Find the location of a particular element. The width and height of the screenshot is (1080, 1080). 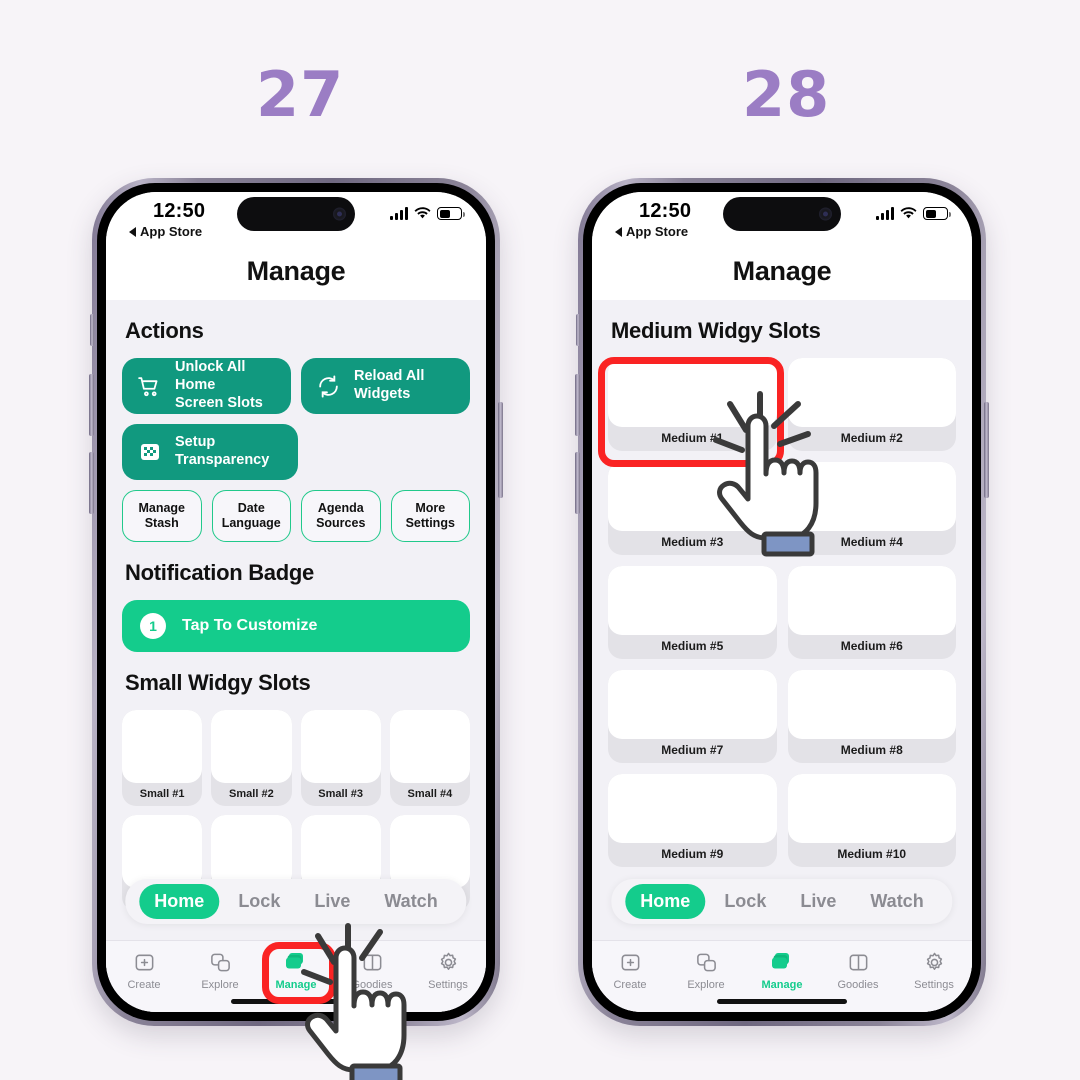

setup-transparency-button: Setup Transparency is located at coordinates (210, 452).